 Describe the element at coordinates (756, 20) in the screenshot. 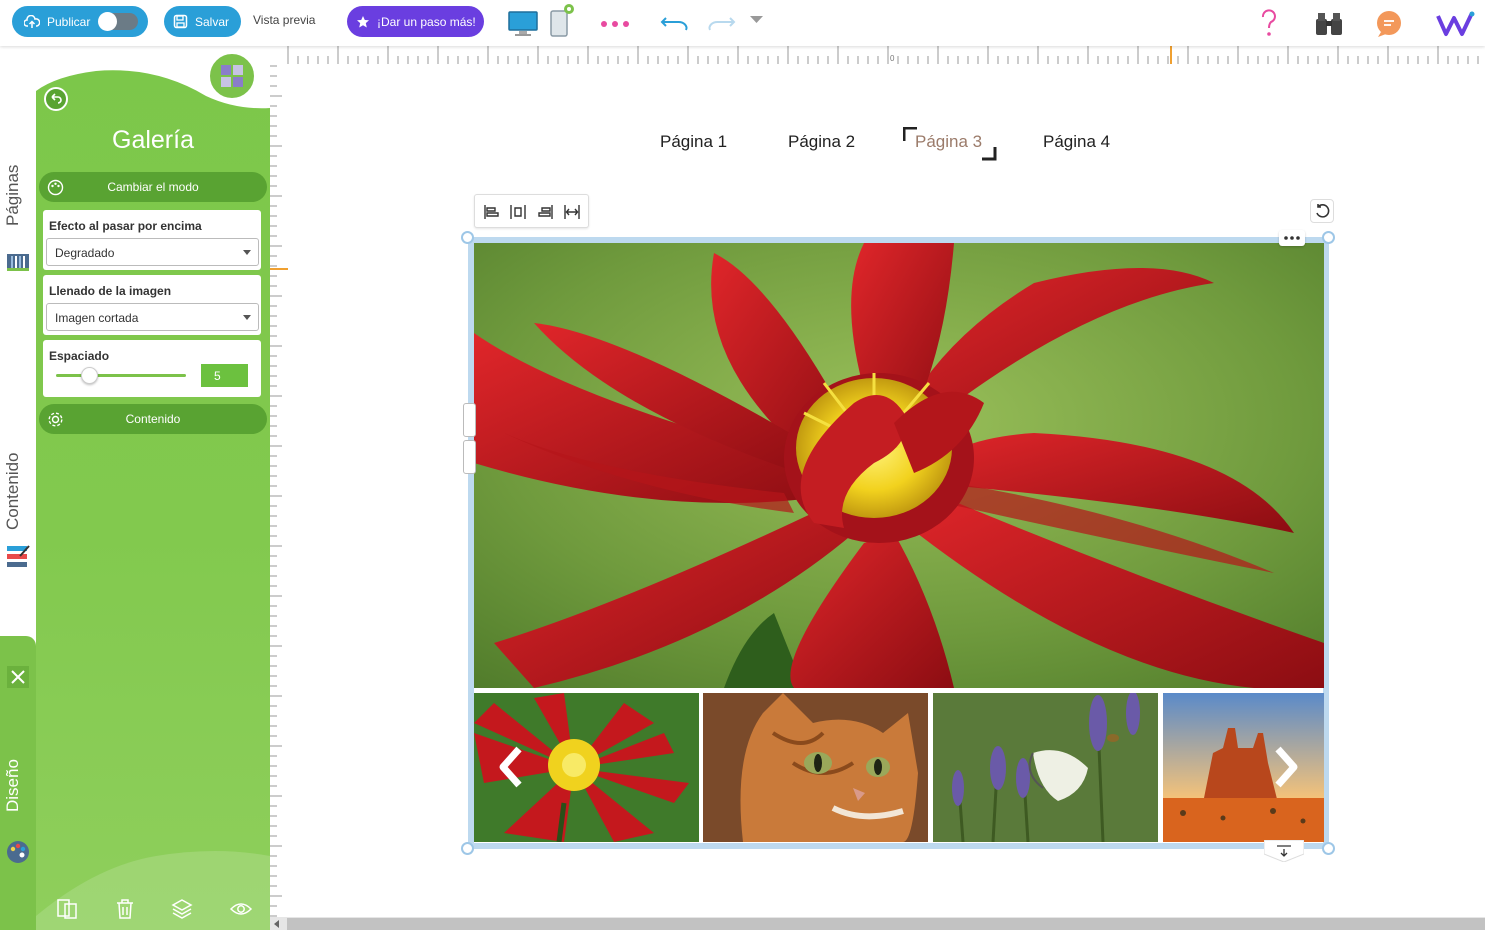

I see `history-dropdown-icon` at that location.